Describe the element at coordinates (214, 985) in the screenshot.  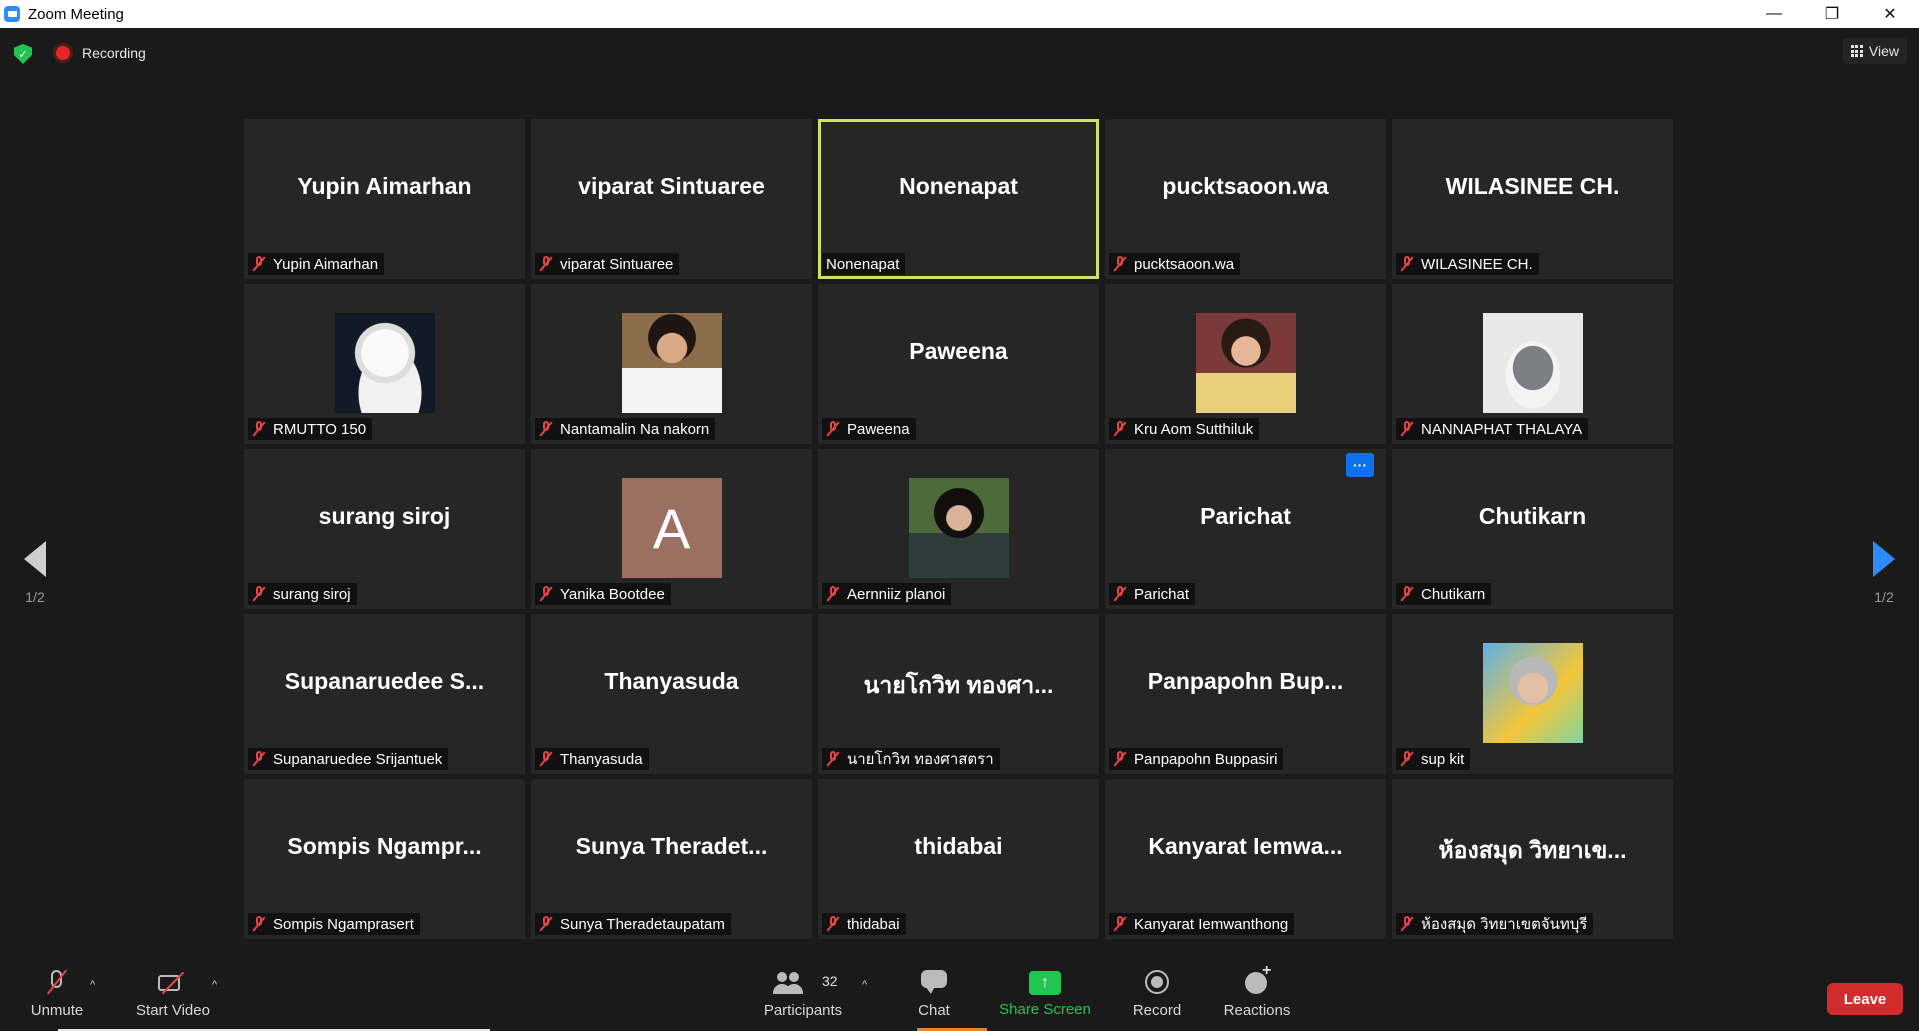
I see `video-options-caret: ^` at that location.